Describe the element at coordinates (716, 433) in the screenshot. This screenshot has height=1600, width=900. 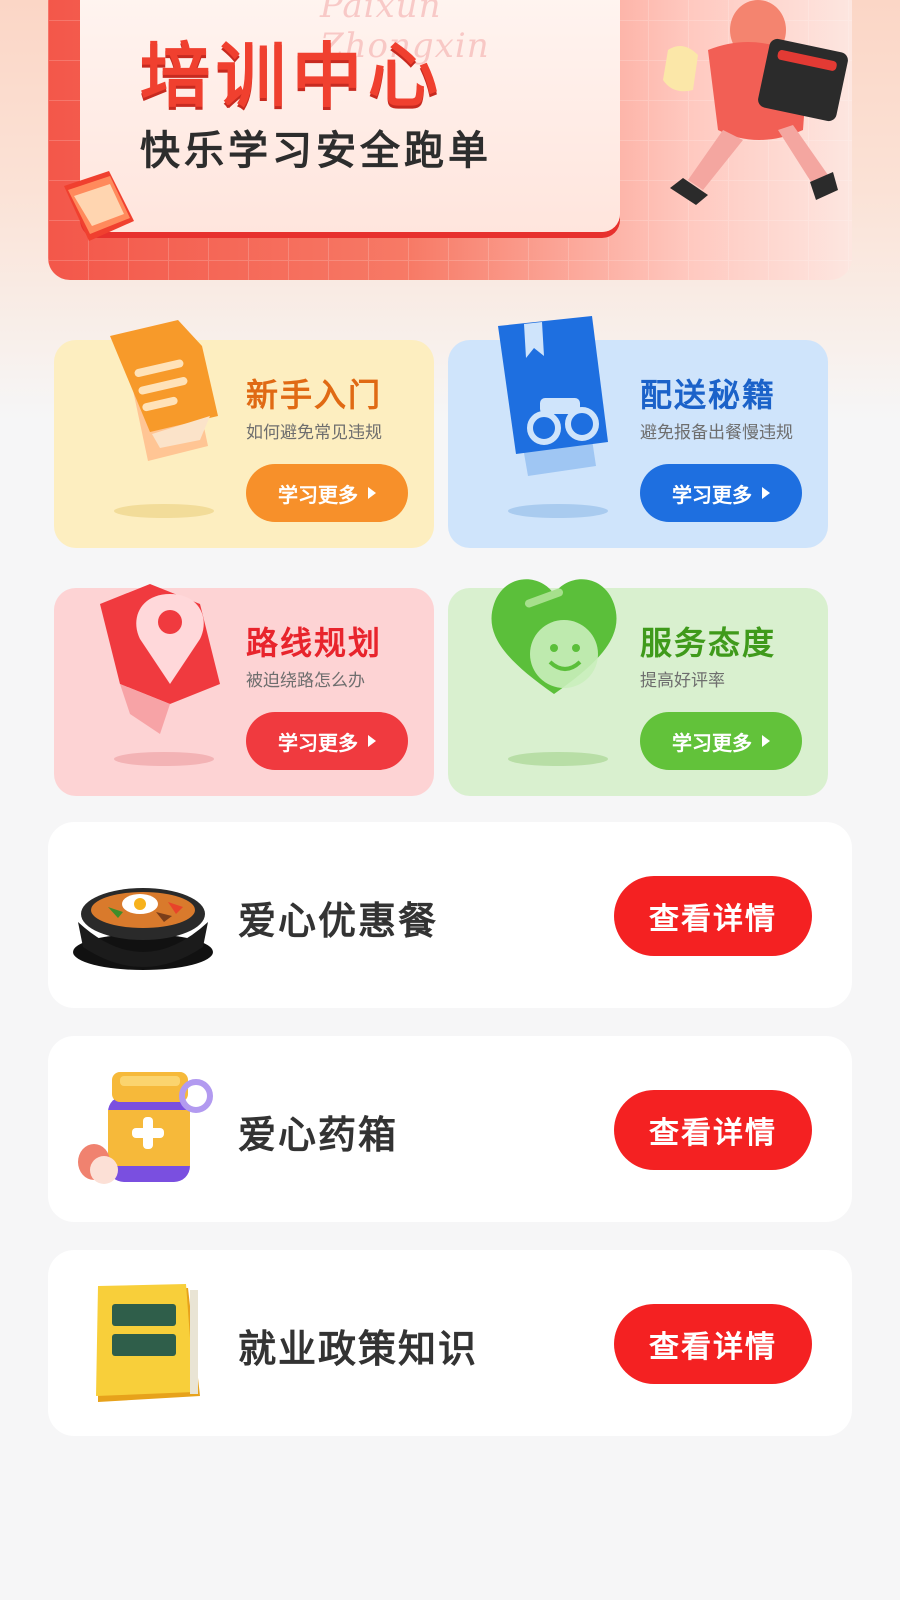
I see `category-desc: 避免报备出餐慢违规` at that location.